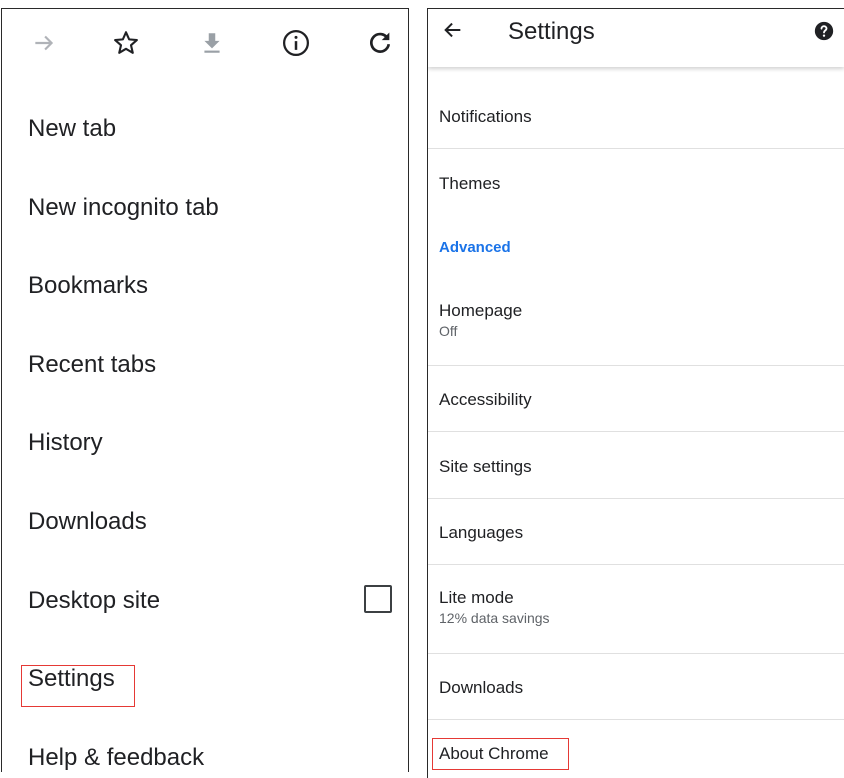 This screenshot has width=844, height=778. Describe the element at coordinates (453, 30) in the screenshot. I see `back-arrow-icon` at that location.